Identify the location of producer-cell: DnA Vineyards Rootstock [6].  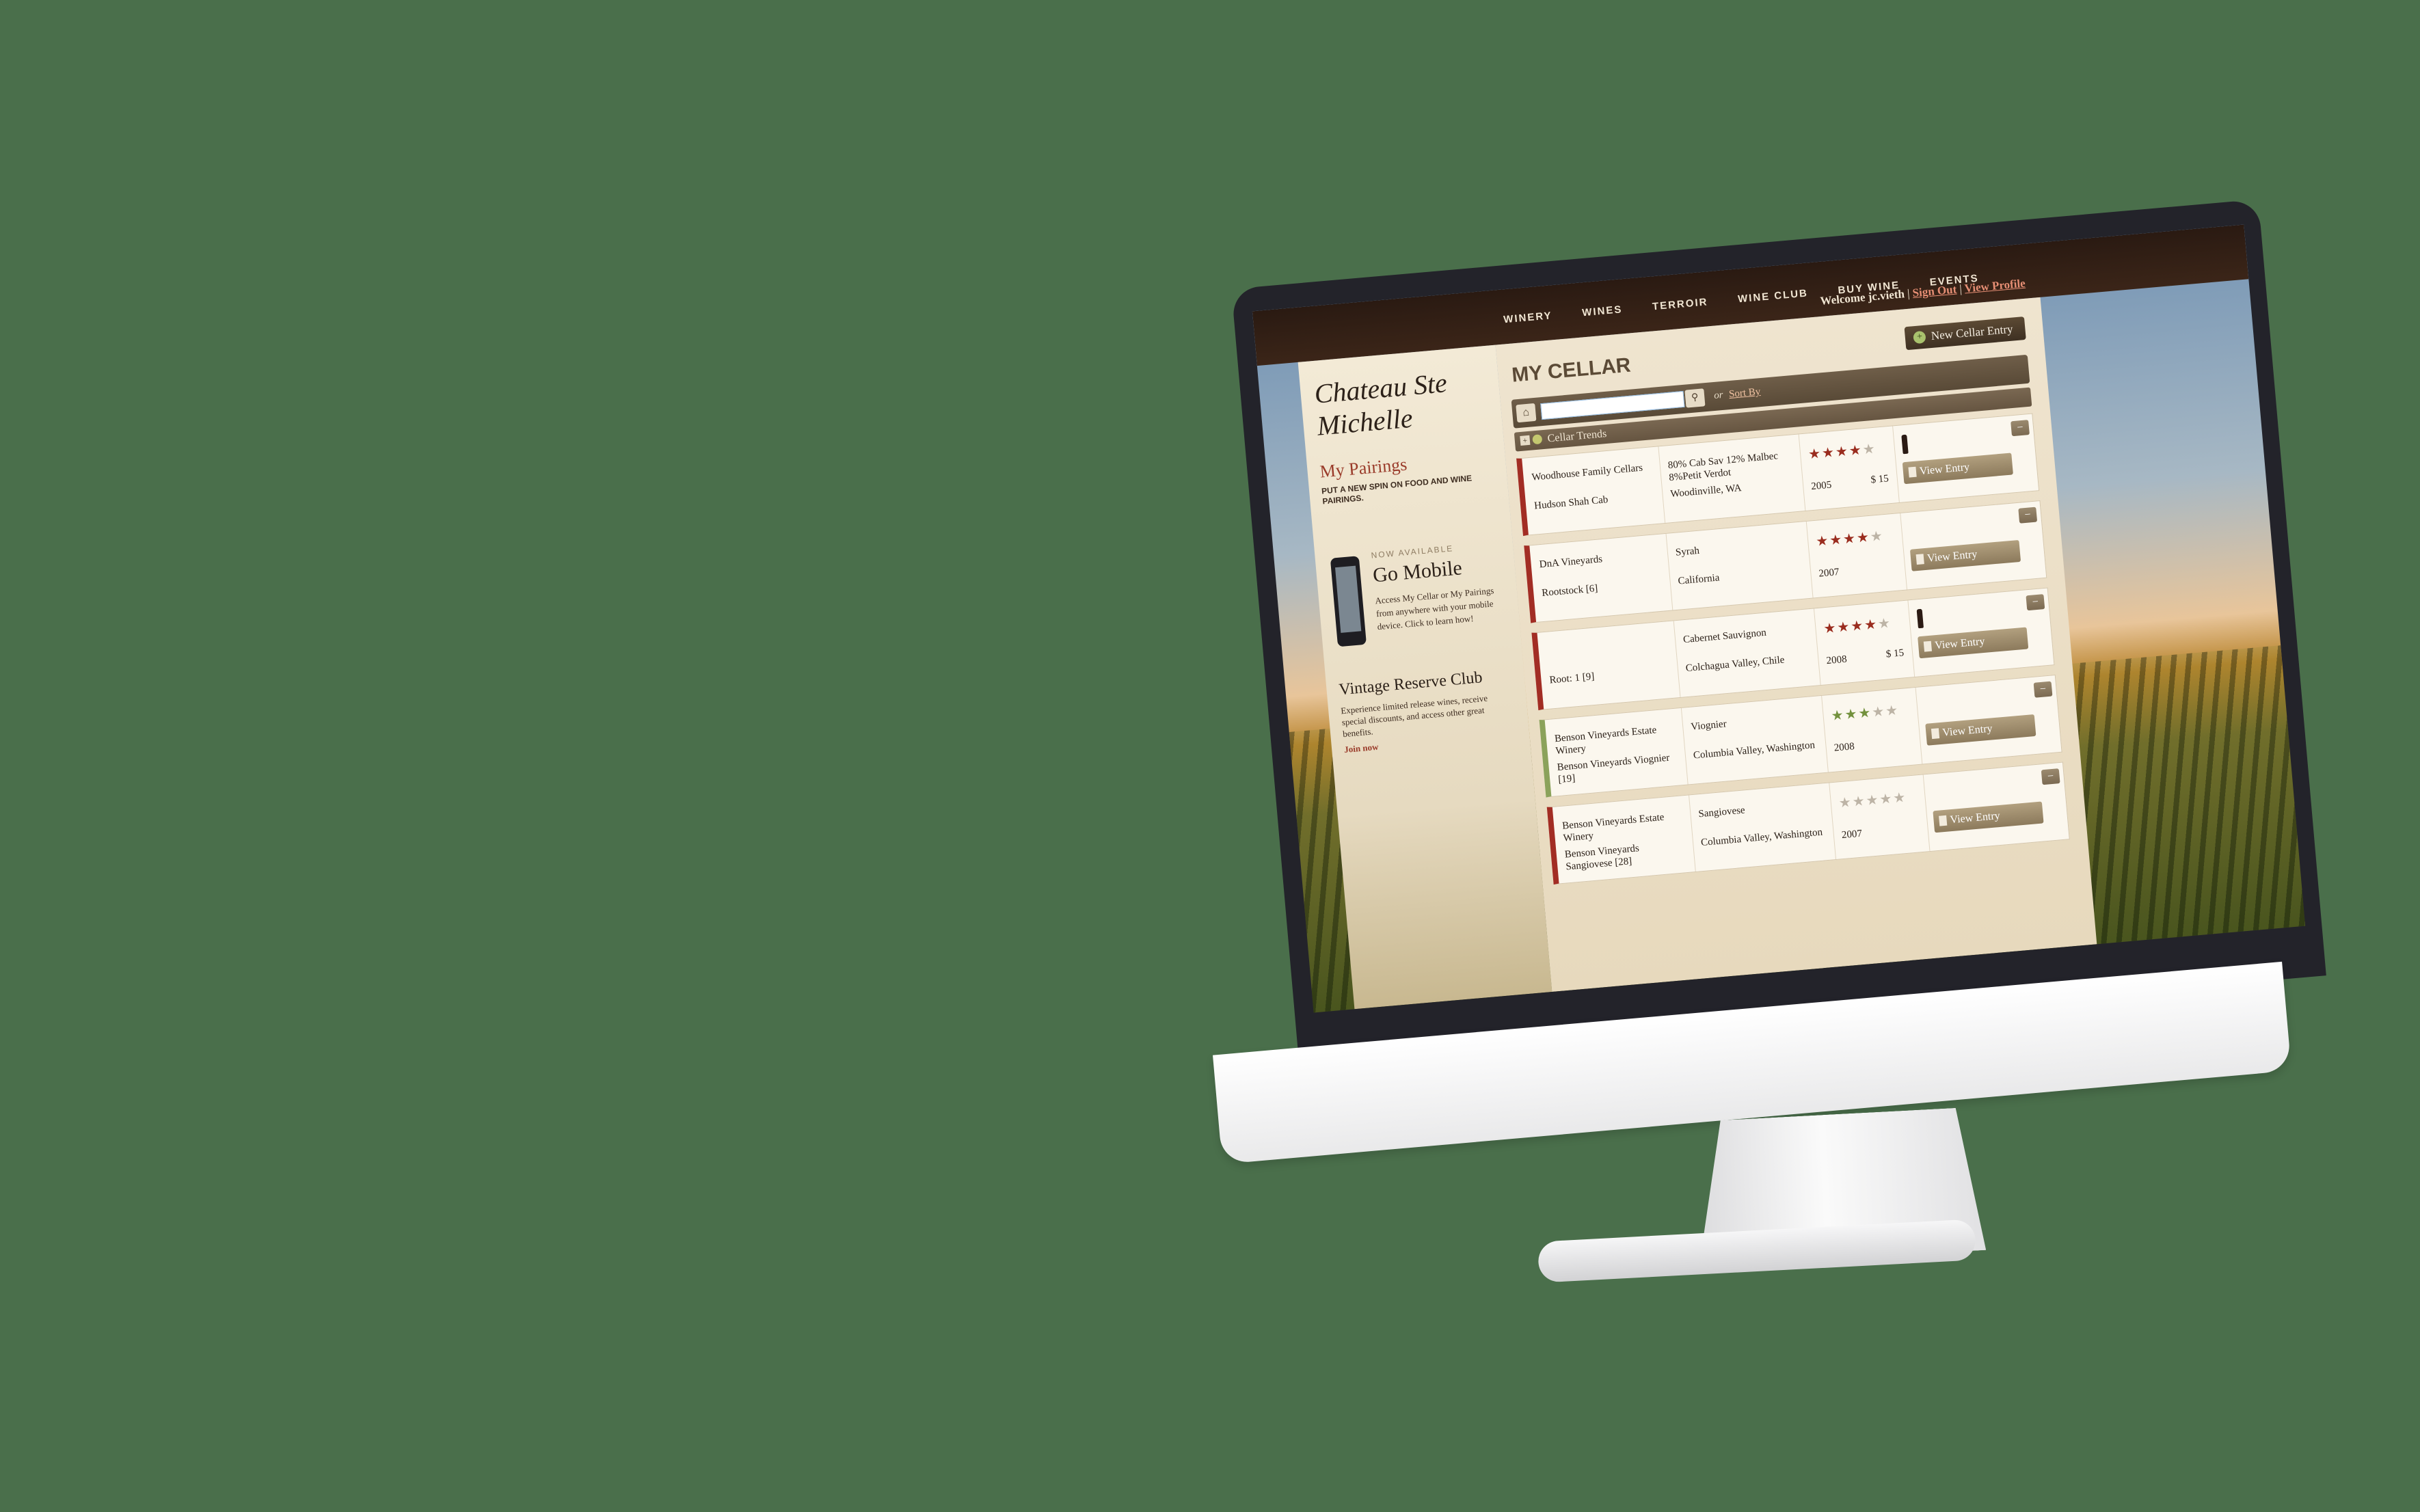
(1601, 577).